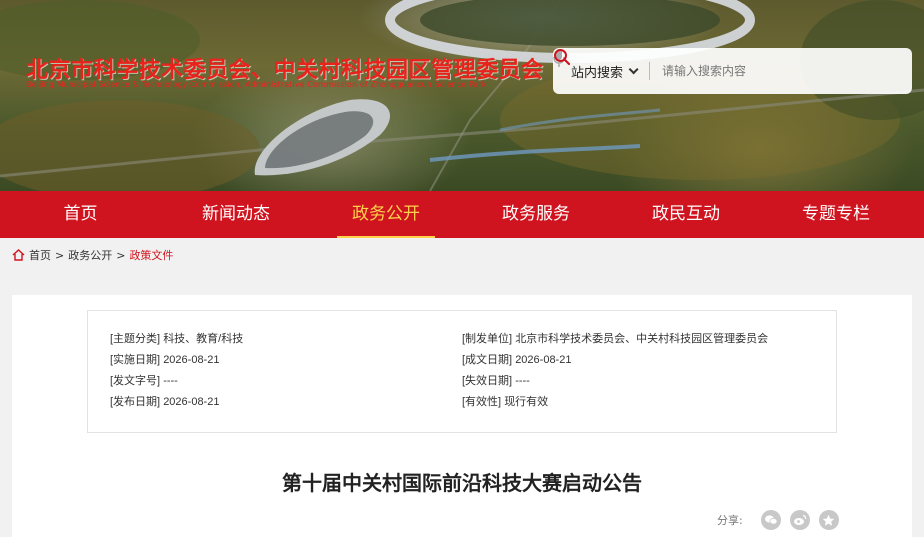 This screenshot has width=924, height=537. I want to click on chevron-down-icon, so click(633, 68).